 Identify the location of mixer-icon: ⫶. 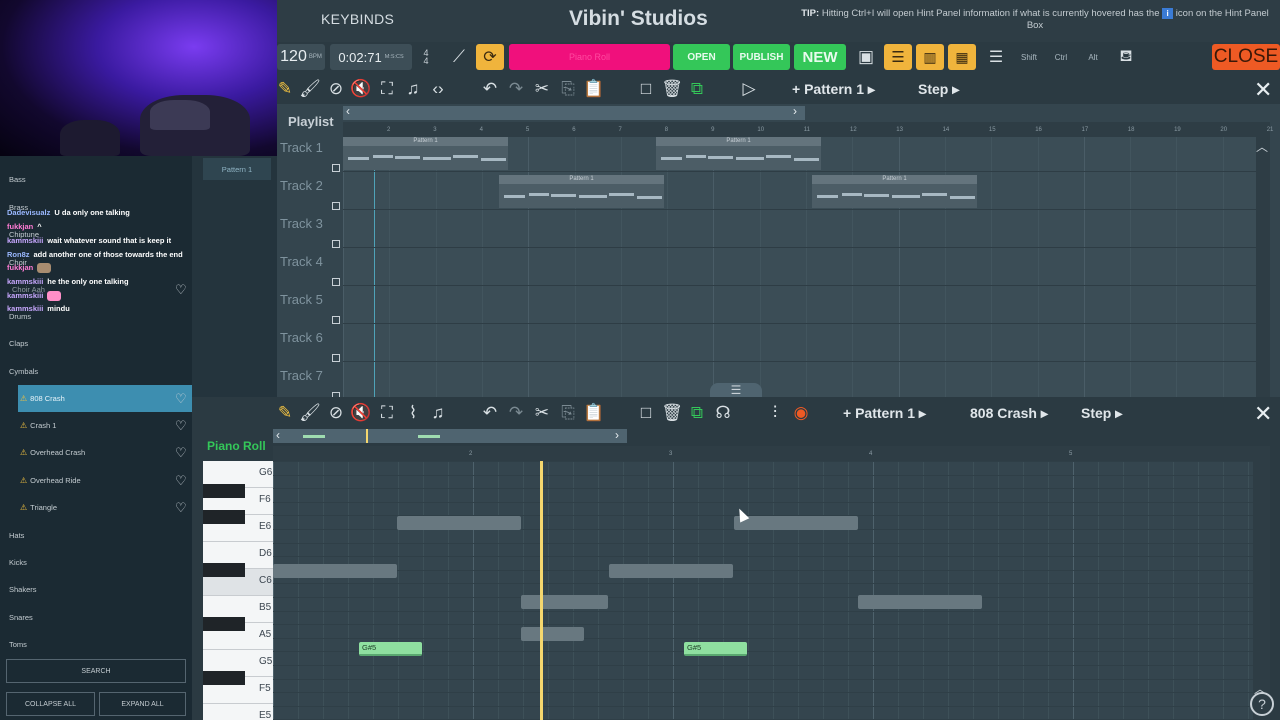
(775, 413).